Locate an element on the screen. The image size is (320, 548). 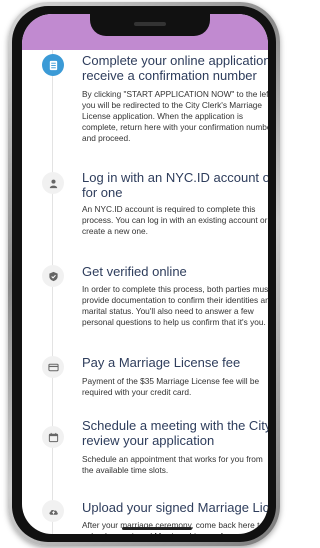
calendar-icon is located at coordinates (53, 437).